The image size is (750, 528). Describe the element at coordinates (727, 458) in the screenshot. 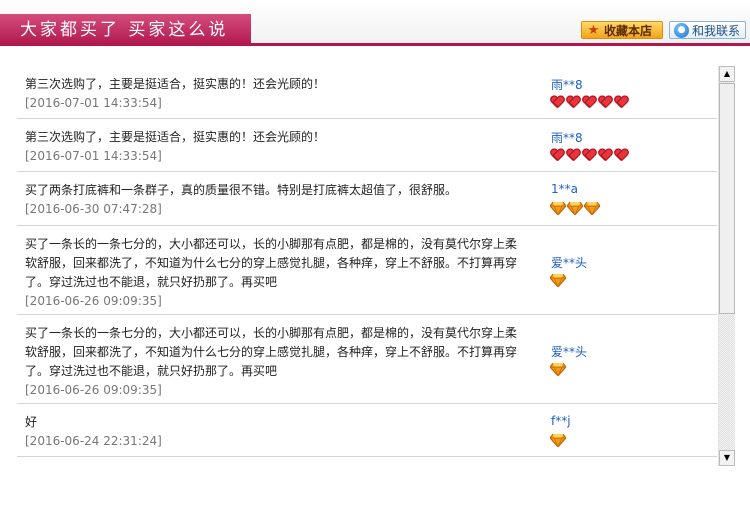

I see `scroll-down-icon: ▼` at that location.